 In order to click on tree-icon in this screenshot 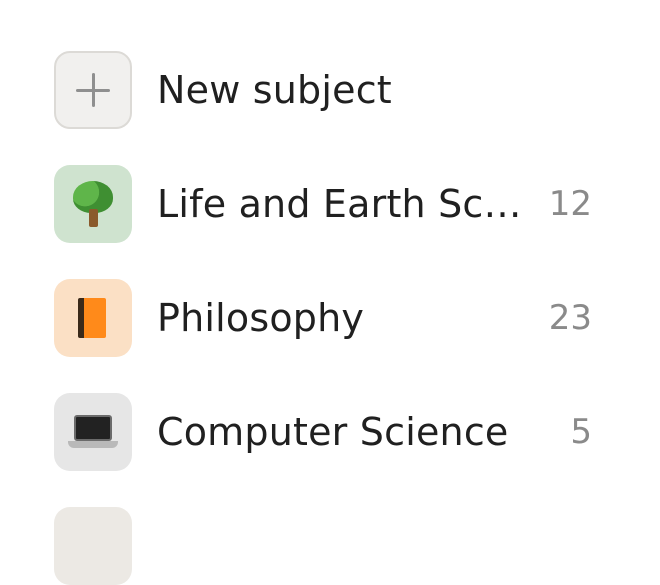, I will do `click(93, 204)`.